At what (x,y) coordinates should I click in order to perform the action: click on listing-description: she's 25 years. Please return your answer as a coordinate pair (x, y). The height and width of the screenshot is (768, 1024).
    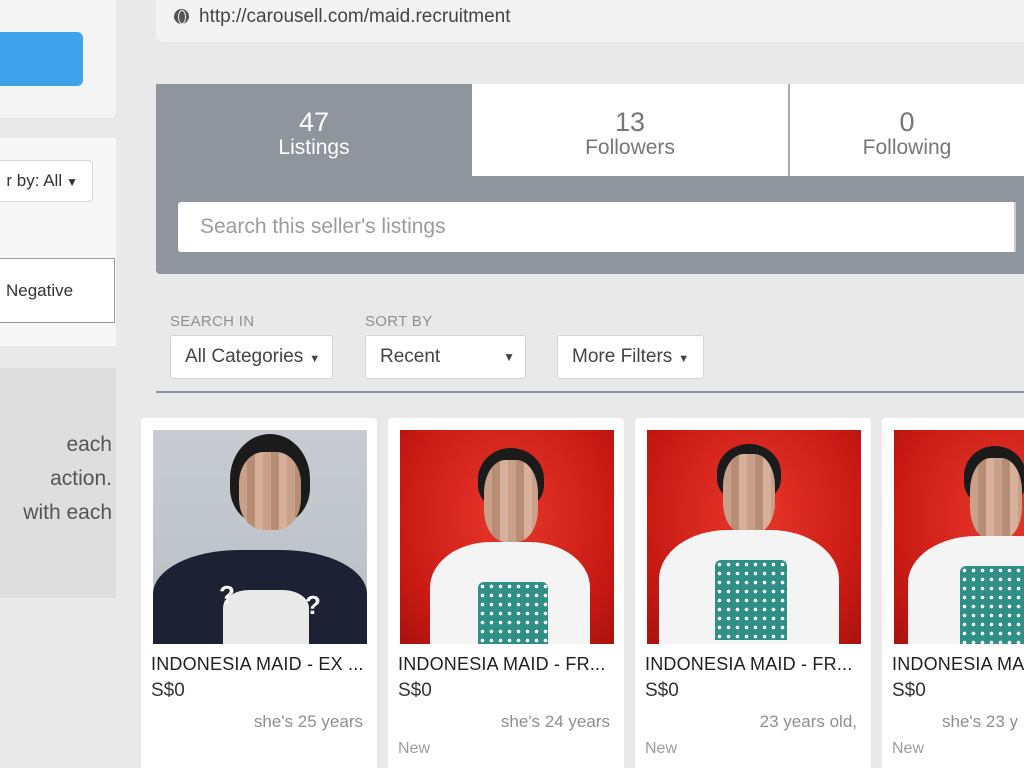
    Looking at the image, I should click on (308, 721).